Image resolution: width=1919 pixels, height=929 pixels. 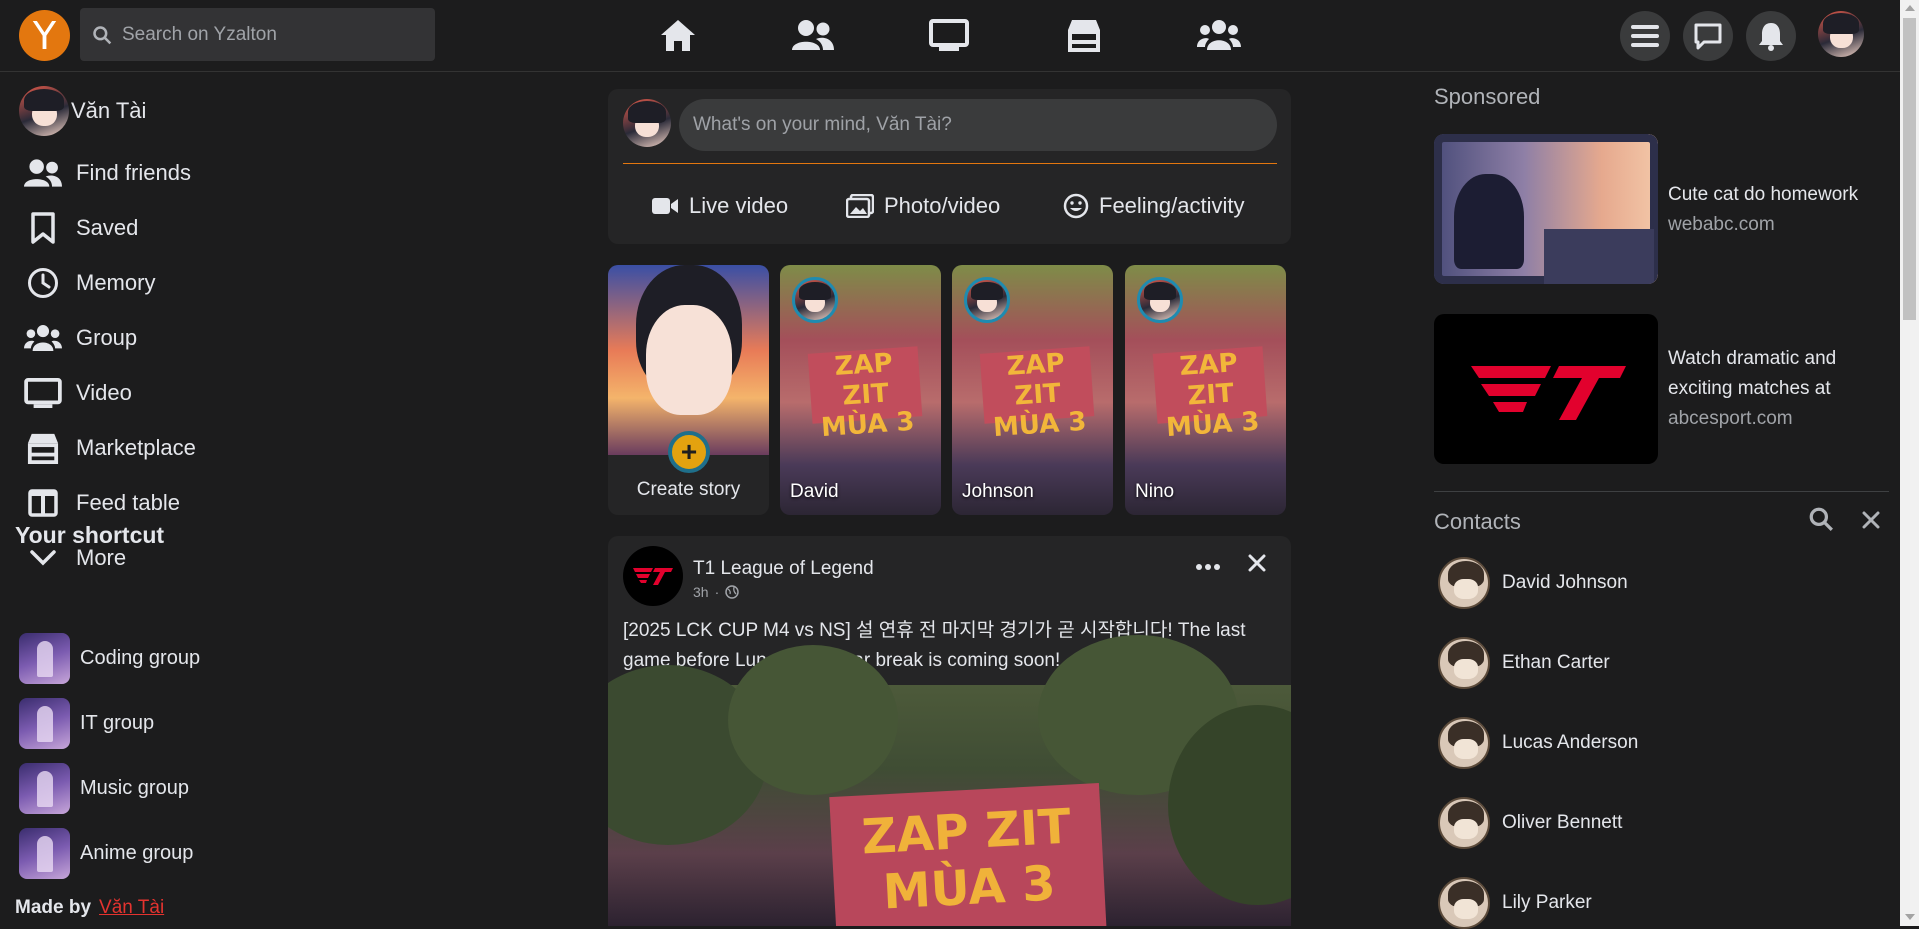 What do you see at coordinates (1708, 36) in the screenshot?
I see `messenger-icon` at bounding box center [1708, 36].